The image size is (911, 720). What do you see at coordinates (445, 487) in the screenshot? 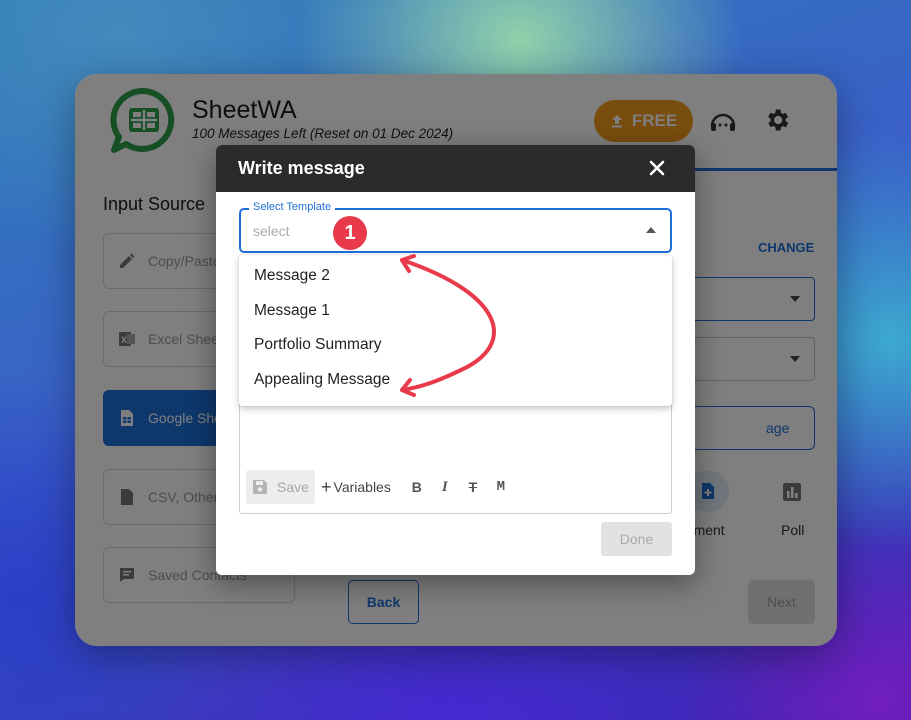
I see `italic-button: I` at bounding box center [445, 487].